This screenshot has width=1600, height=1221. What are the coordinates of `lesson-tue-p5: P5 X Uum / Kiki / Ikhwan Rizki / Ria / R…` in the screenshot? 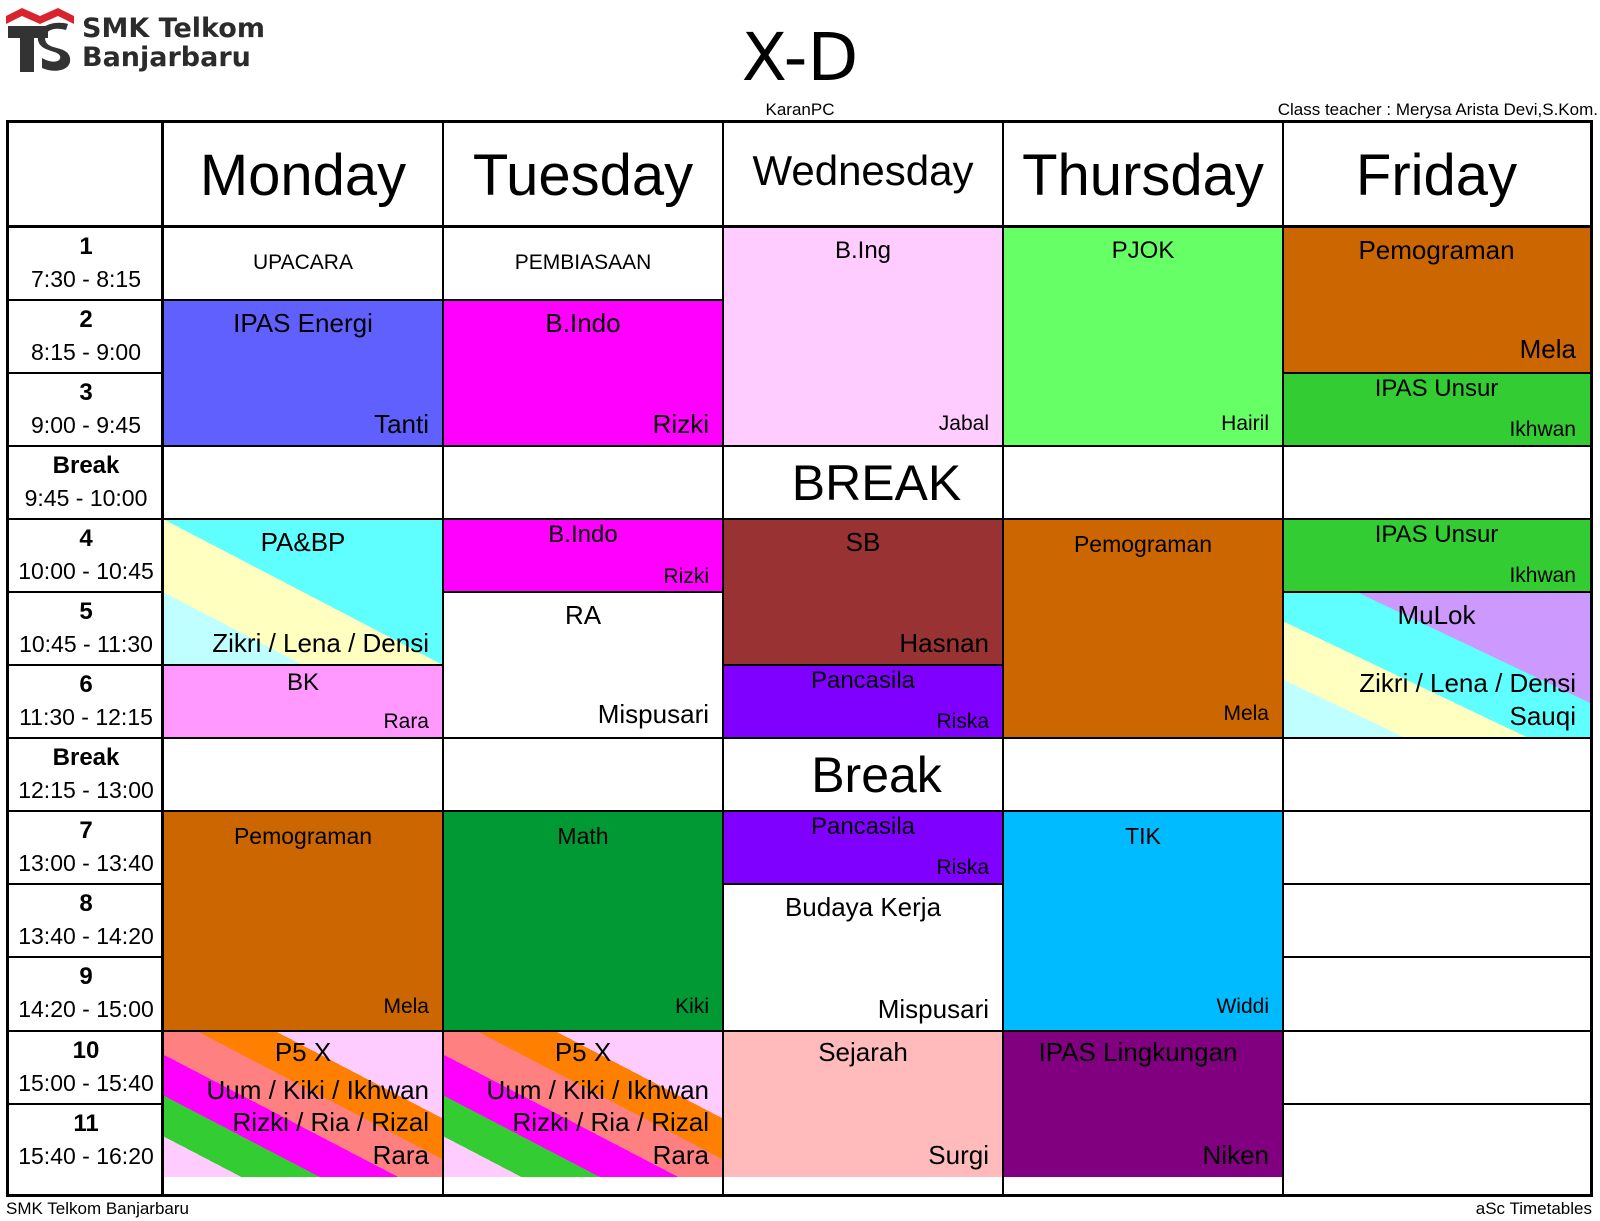 It's located at (583, 1104).